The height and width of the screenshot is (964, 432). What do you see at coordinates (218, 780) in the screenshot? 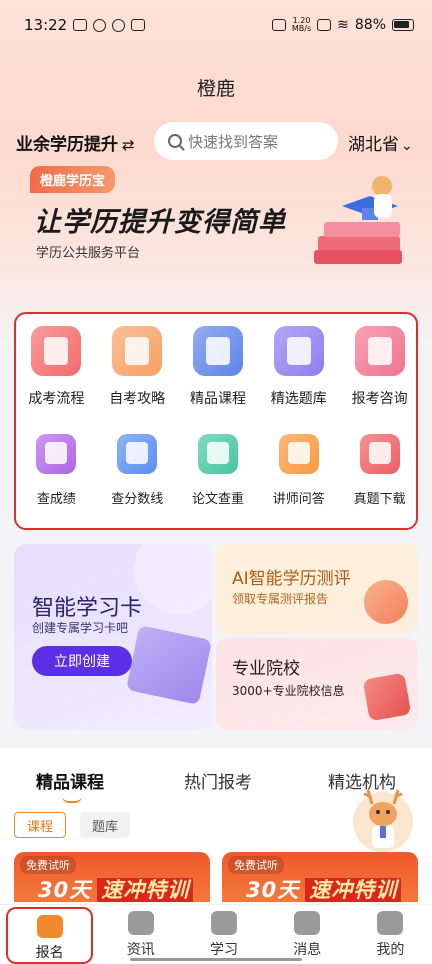
I see `tab-hot-exams: 热门报考` at bounding box center [218, 780].